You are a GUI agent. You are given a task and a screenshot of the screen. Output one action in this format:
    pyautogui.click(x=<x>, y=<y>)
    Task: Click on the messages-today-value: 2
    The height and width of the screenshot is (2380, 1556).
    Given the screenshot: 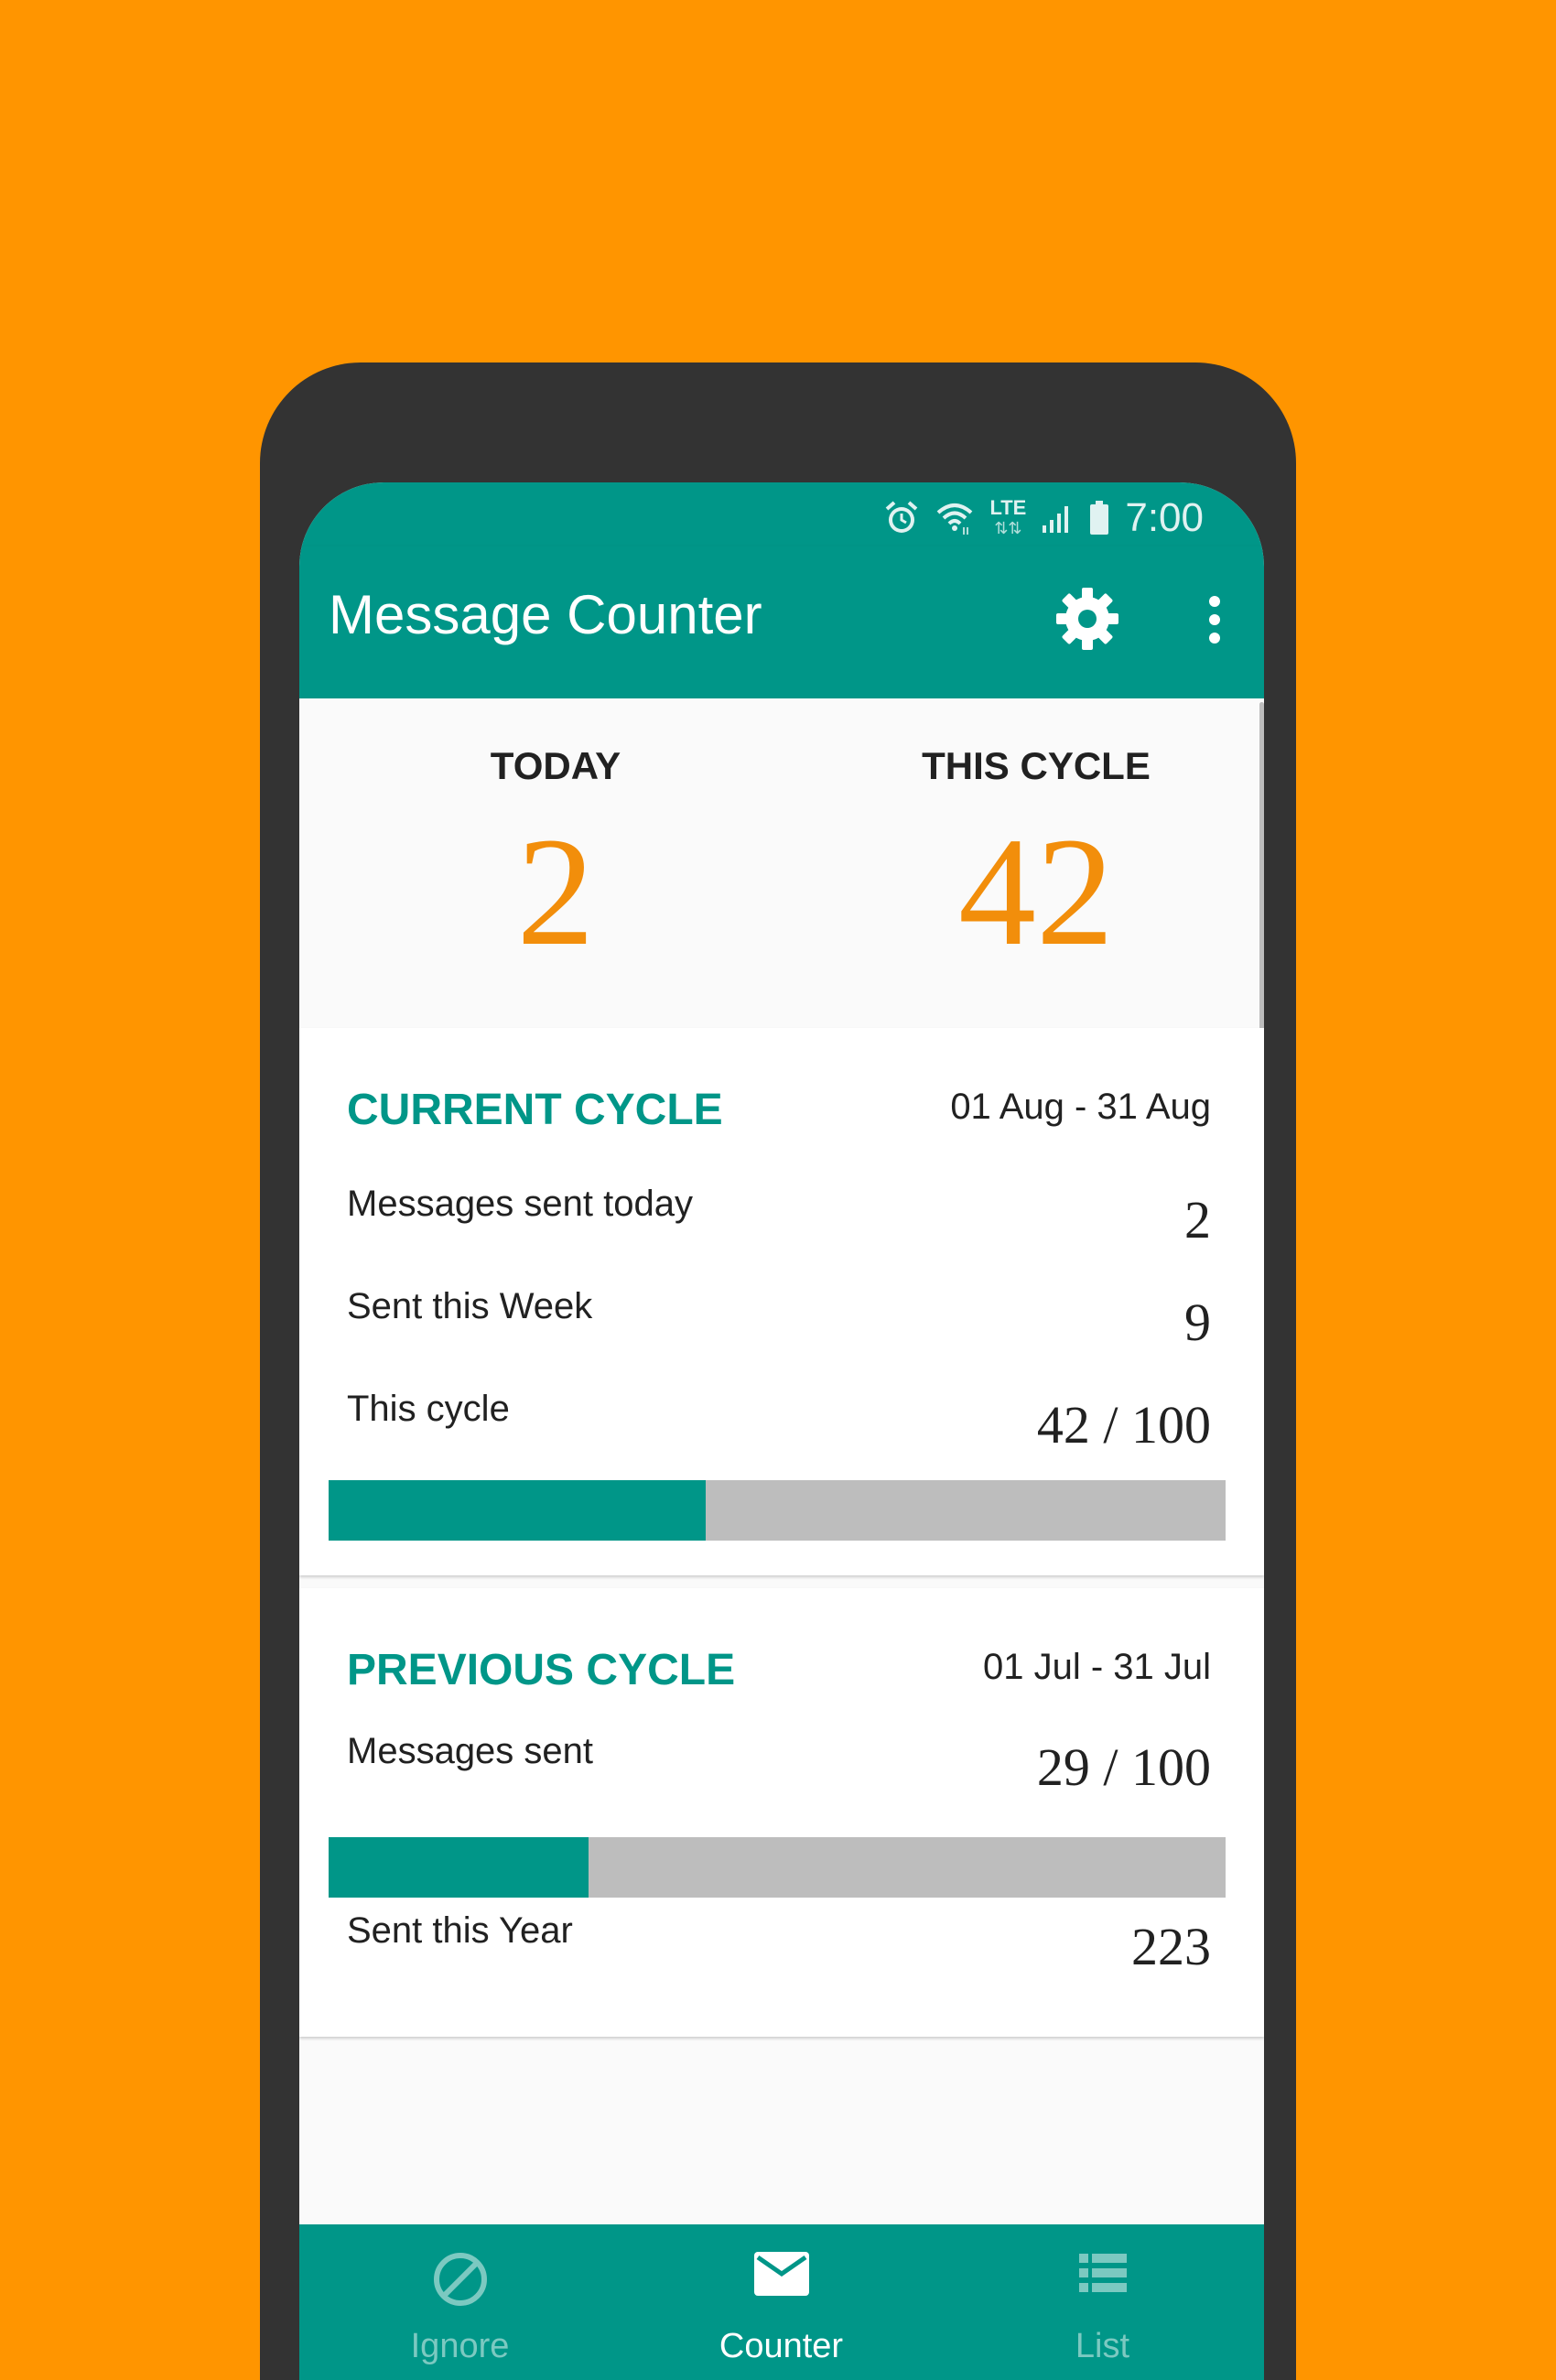 What is the action you would take?
    pyautogui.click(x=1197, y=1220)
    